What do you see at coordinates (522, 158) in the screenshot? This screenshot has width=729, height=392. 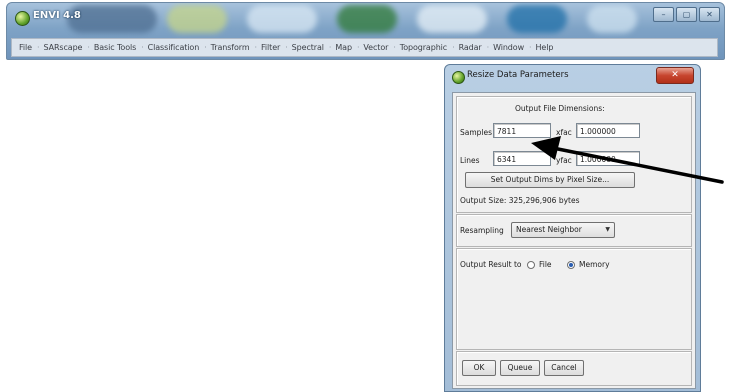 I see `lines-input: 6341` at bounding box center [522, 158].